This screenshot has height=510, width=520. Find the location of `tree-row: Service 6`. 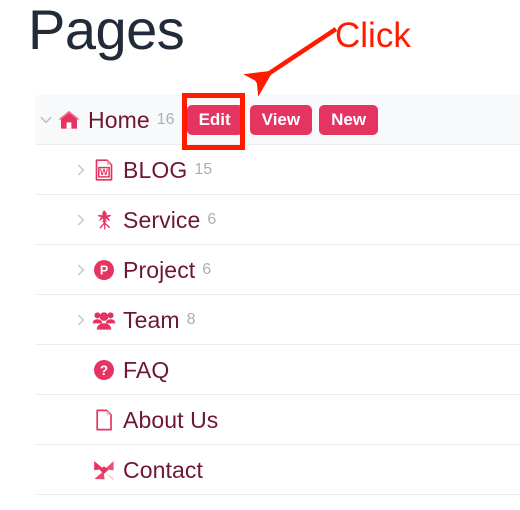

tree-row: Service 6 is located at coordinates (260, 220).